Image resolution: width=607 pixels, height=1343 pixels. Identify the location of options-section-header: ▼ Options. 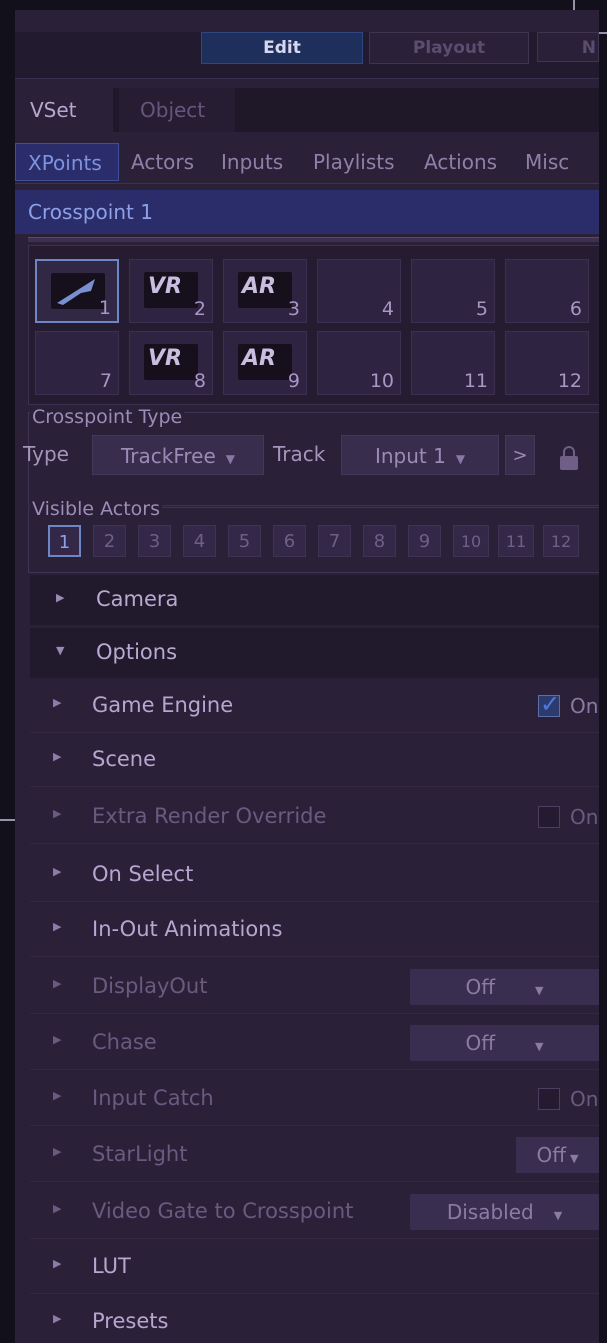
(314, 653).